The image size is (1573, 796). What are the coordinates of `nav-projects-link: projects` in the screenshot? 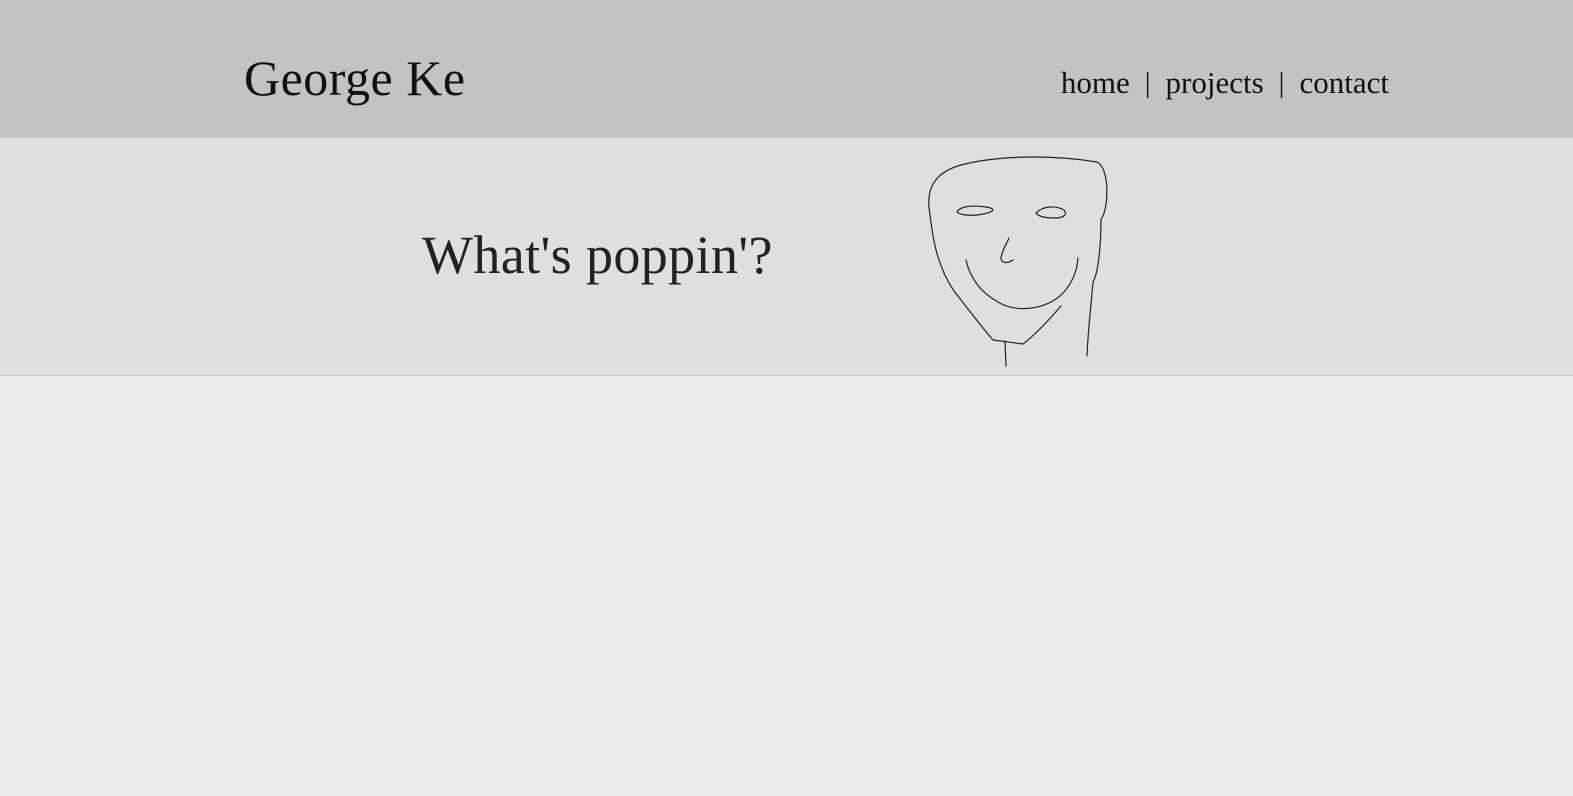 It's located at (1215, 83).